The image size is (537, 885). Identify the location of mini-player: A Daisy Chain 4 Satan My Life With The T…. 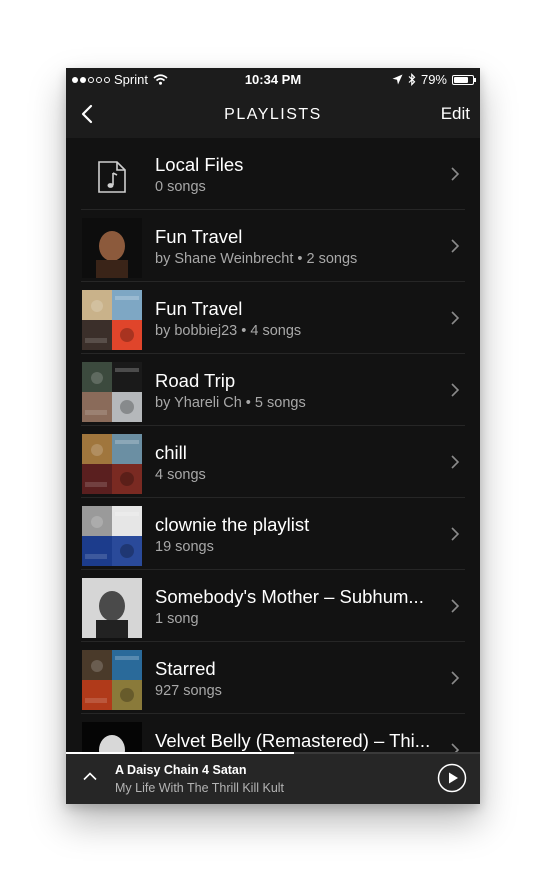
(273, 778).